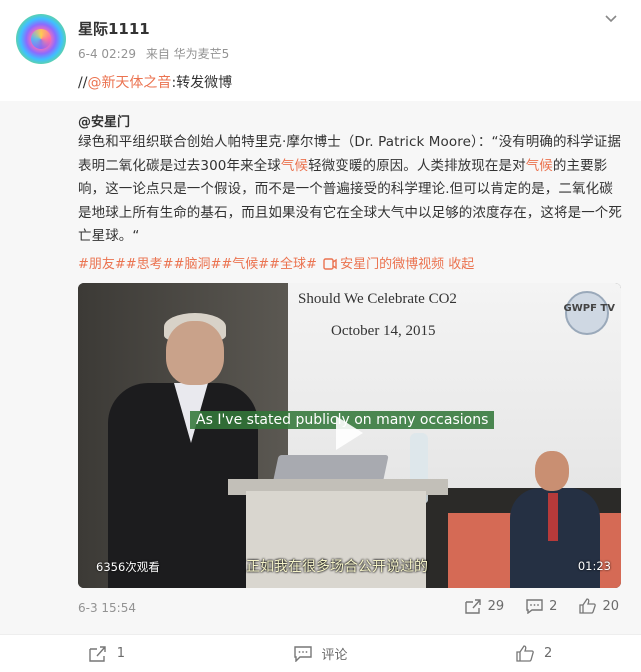 This screenshot has width=641, height=672. Describe the element at coordinates (611, 18) in the screenshot. I see `chevron-down-icon` at that location.